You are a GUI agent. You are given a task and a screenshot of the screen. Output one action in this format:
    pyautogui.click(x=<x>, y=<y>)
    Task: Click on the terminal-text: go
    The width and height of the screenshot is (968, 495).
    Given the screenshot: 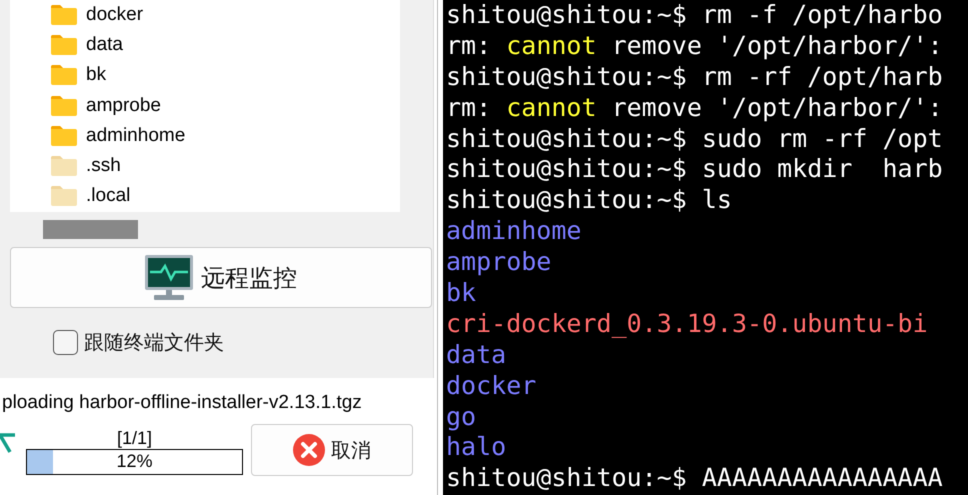 What is the action you would take?
    pyautogui.click(x=461, y=416)
    